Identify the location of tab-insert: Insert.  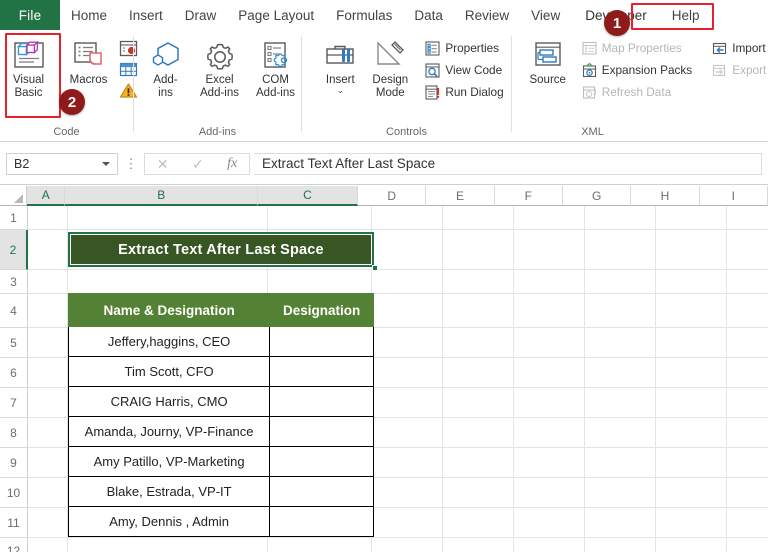
(146, 15).